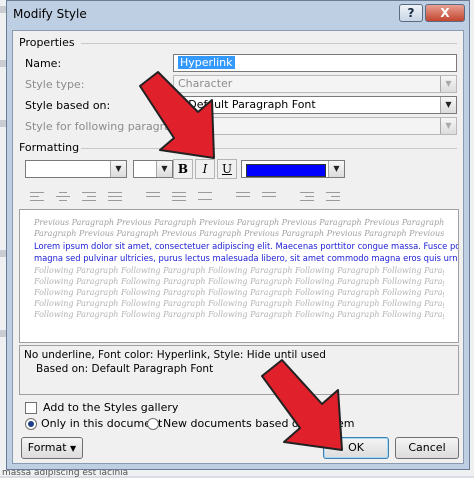 The image size is (474, 478). I want to click on style-type-value: Character, so click(205, 83).